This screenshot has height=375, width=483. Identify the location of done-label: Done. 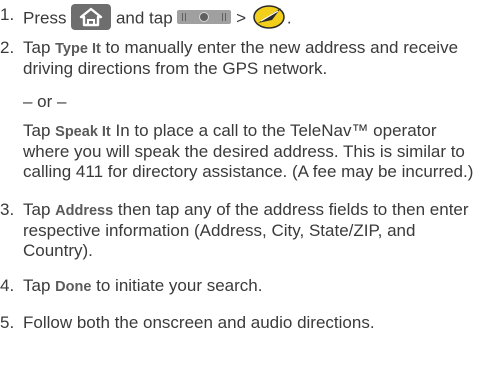
(73, 287).